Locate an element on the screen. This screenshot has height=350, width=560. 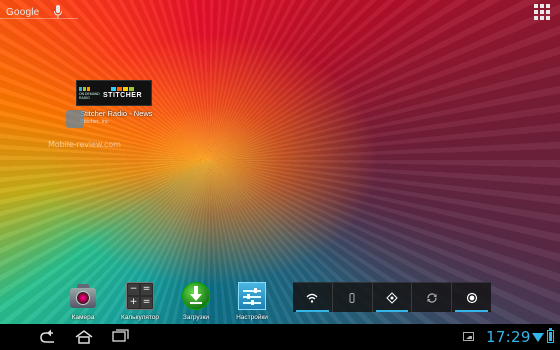
bluetooth-icon is located at coordinates (352, 297).